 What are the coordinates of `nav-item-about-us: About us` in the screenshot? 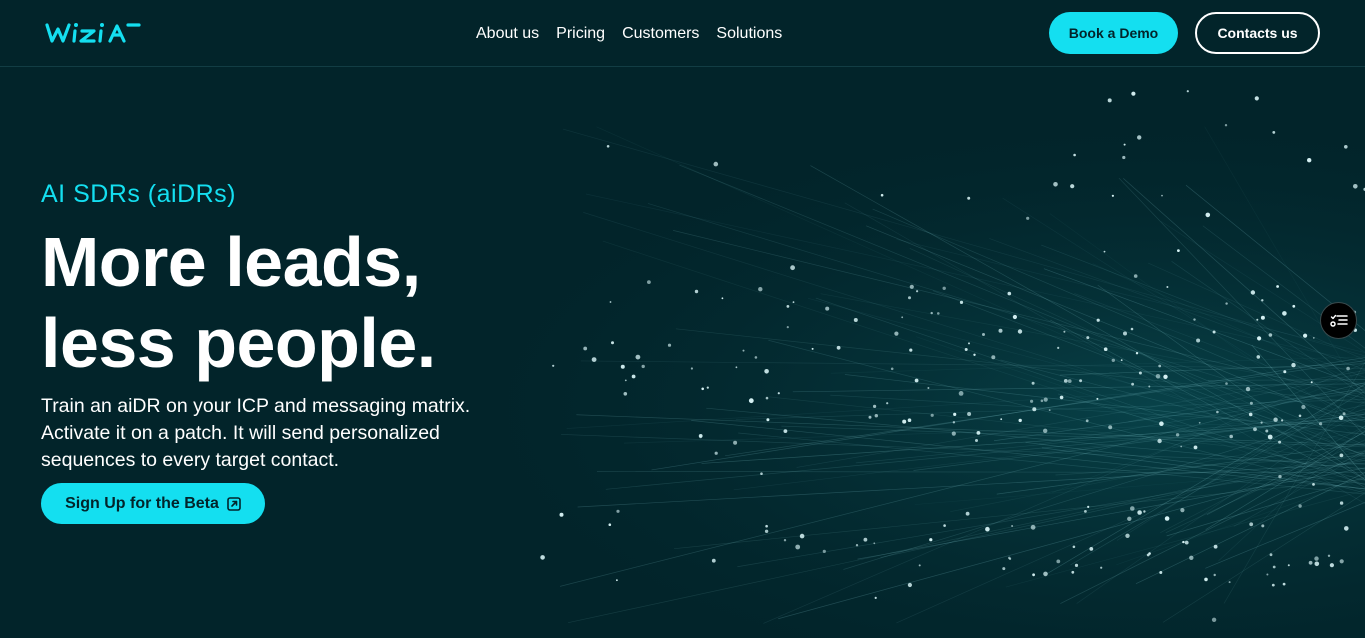 It's located at (507, 34).